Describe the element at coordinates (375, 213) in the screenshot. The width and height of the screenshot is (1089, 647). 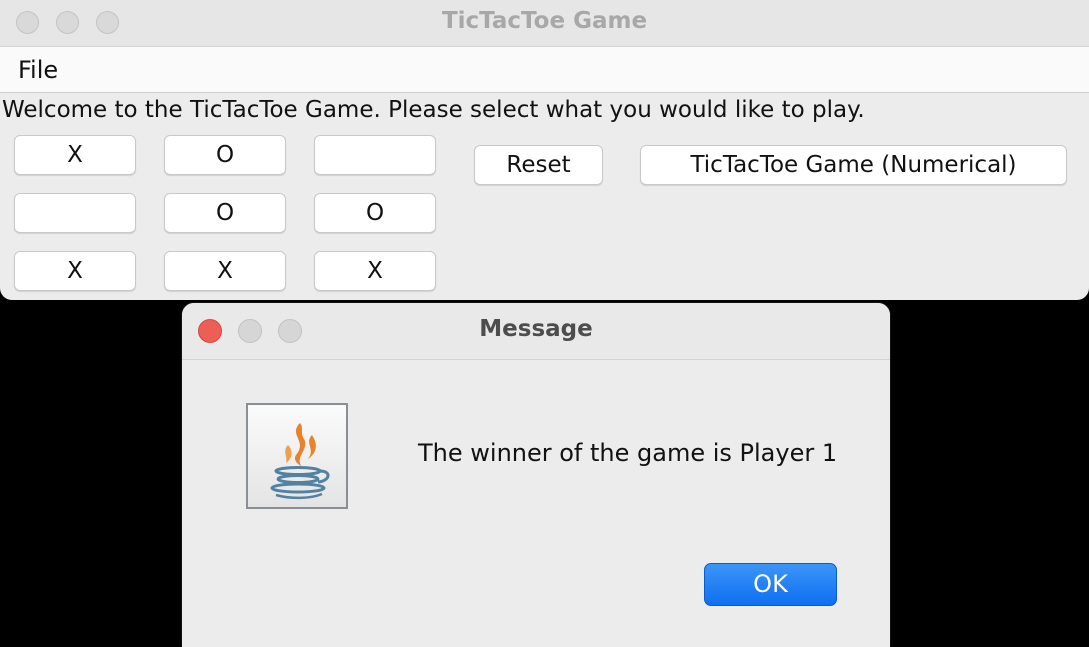
I see `board-cell-1-2: O` at that location.